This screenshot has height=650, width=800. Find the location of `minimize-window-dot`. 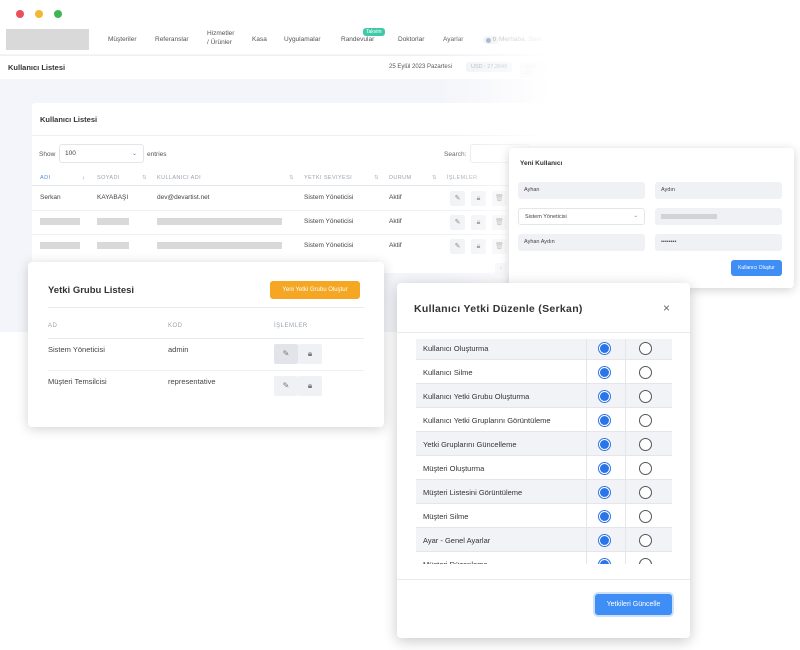

minimize-window-dot is located at coordinates (39, 14).